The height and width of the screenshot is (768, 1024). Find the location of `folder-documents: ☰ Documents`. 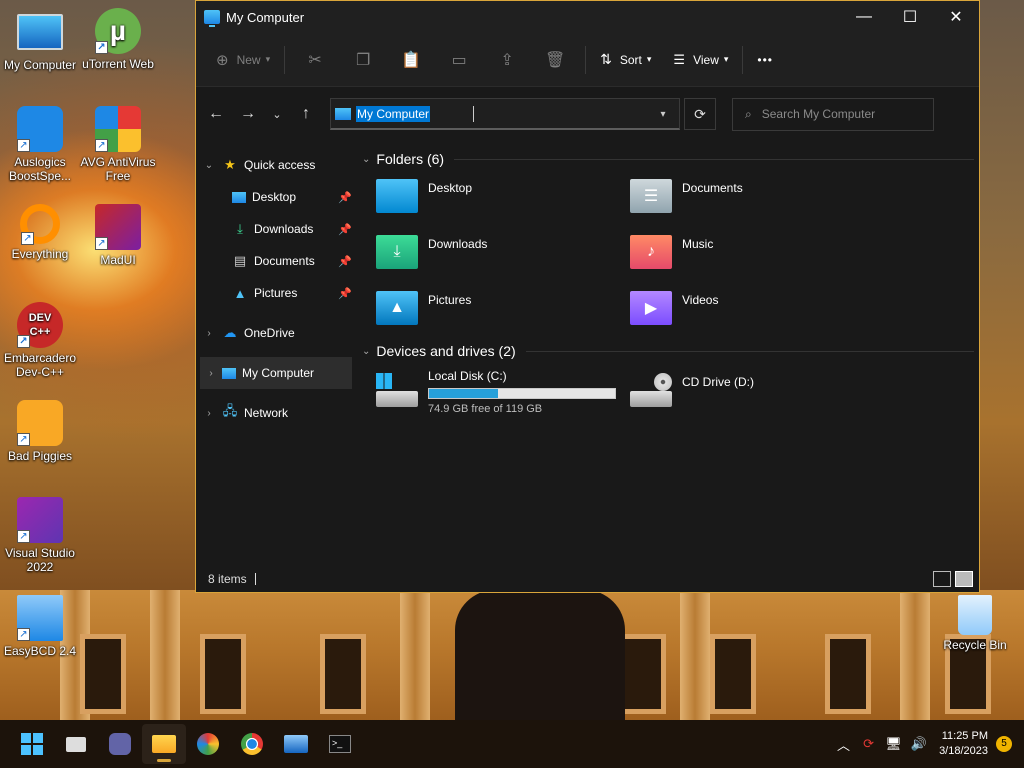

folder-documents: ☰ Documents is located at coordinates (757, 198).